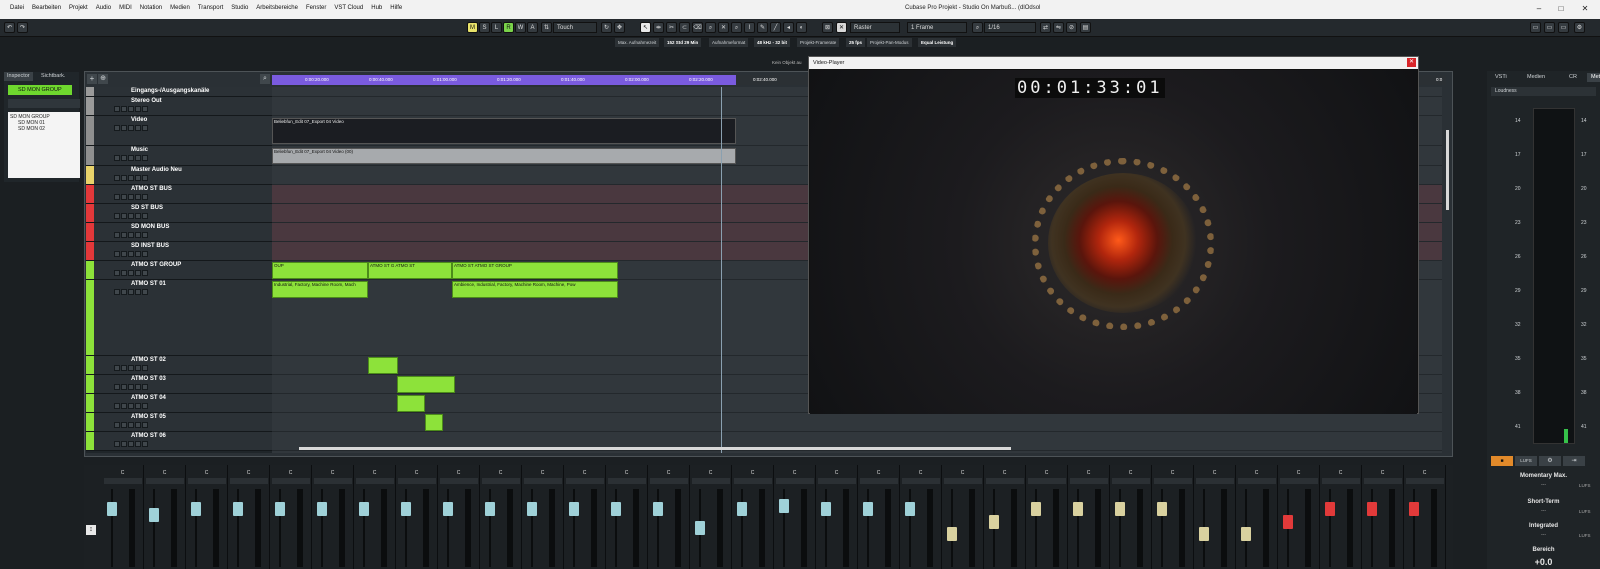  I want to click on layout-lower-icon: ▭, so click(1549, 27).